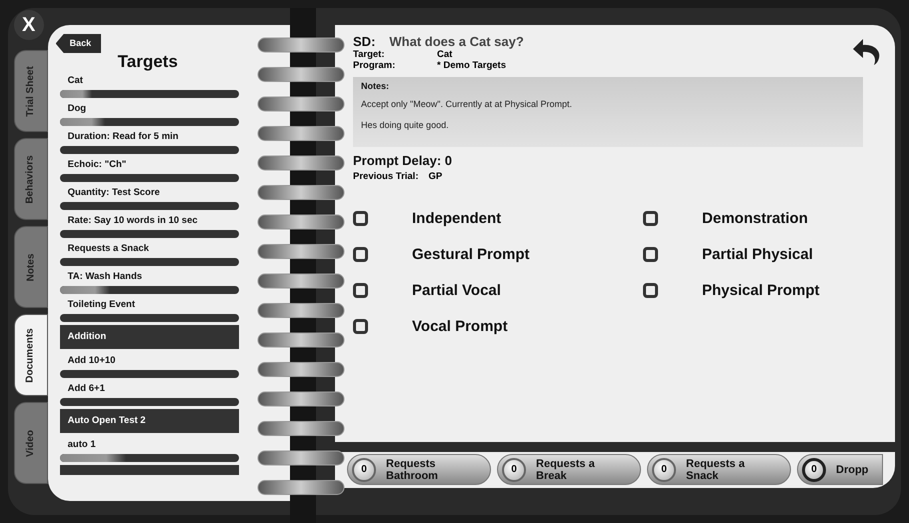 The height and width of the screenshot is (523, 909). Describe the element at coordinates (31, 443) in the screenshot. I see `side-tab: Video` at that location.